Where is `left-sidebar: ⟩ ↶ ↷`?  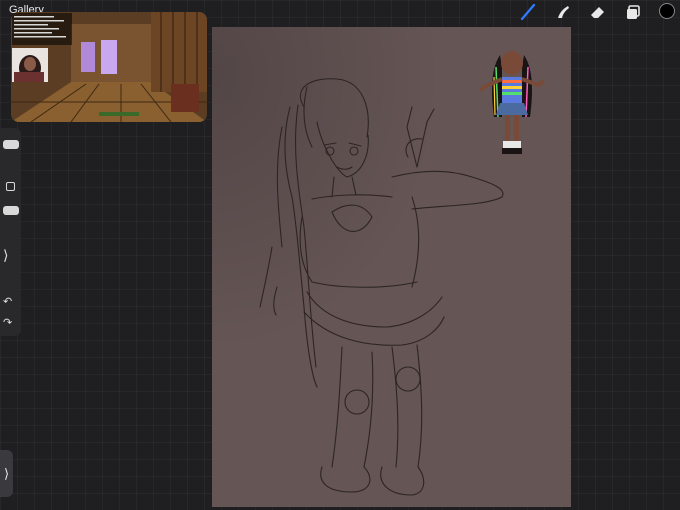 left-sidebar: ⟩ ↶ ↷ is located at coordinates (10, 232).